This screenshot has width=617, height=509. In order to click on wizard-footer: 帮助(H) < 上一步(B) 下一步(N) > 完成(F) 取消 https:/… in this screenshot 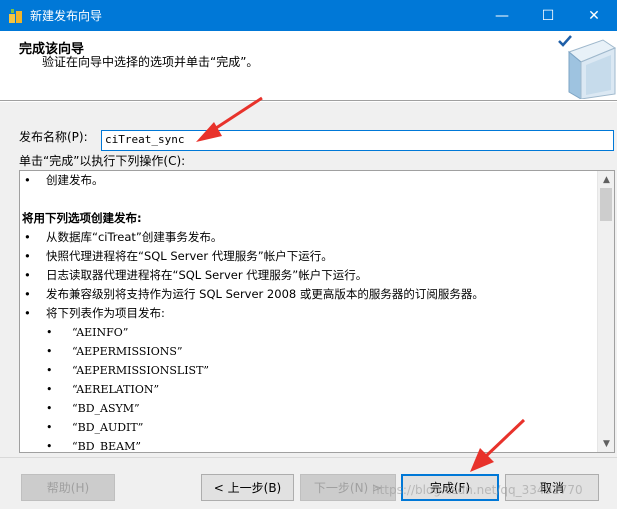, I will do `click(308, 483)`.